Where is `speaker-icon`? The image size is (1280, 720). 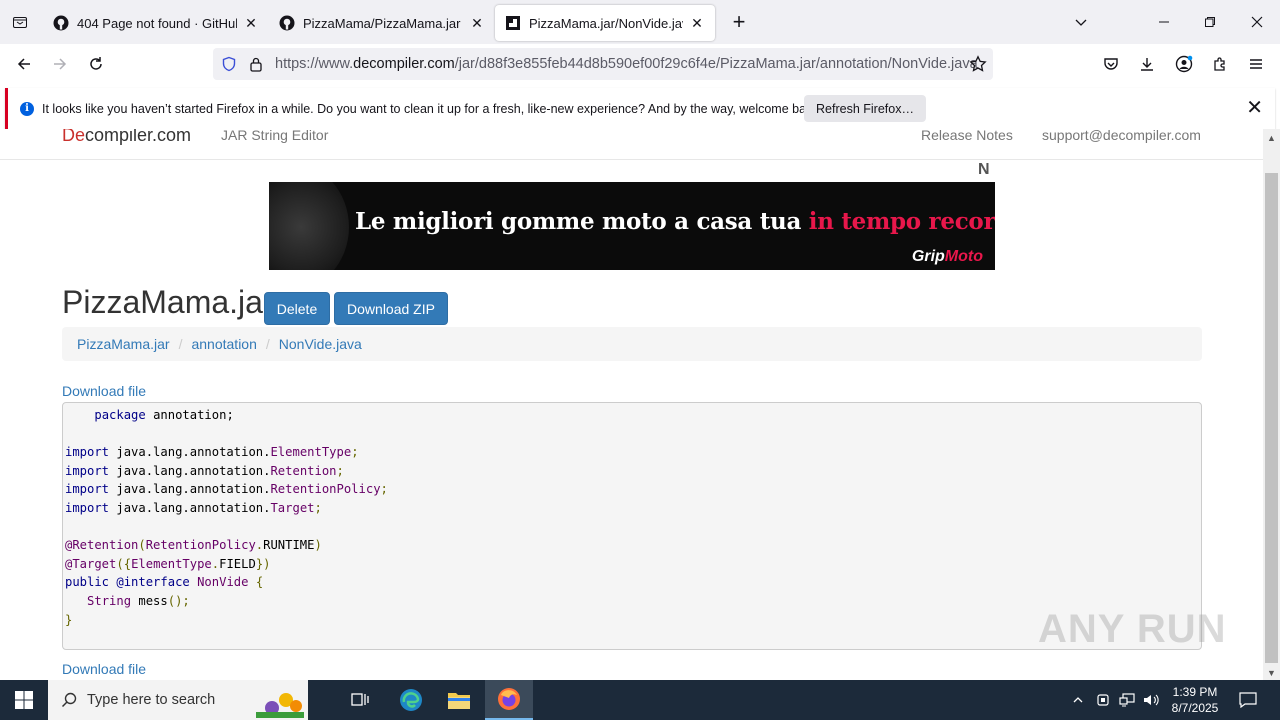 speaker-icon is located at coordinates (1151, 700).